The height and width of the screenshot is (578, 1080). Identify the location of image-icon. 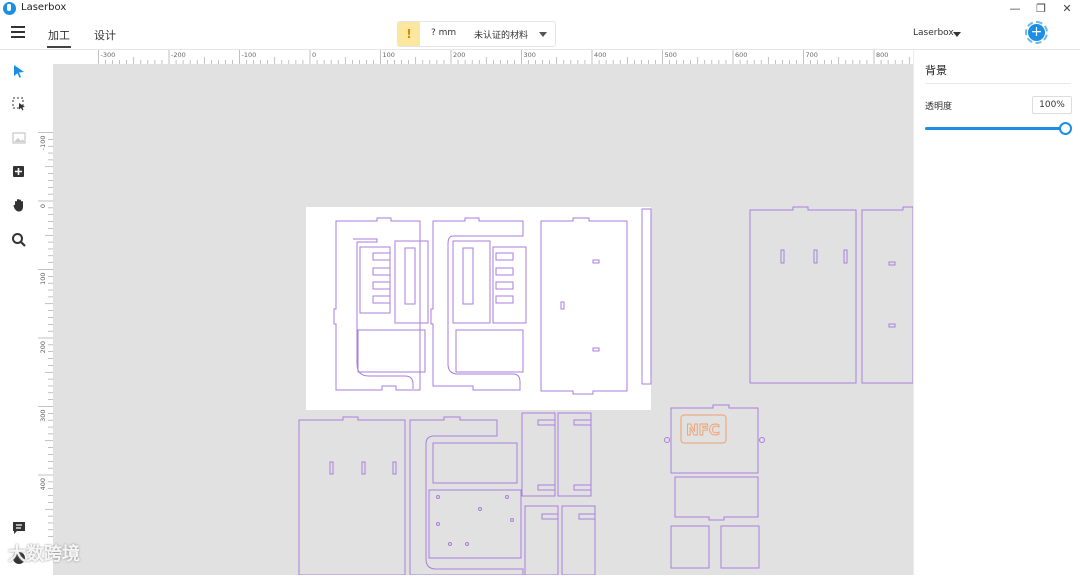
(19, 138).